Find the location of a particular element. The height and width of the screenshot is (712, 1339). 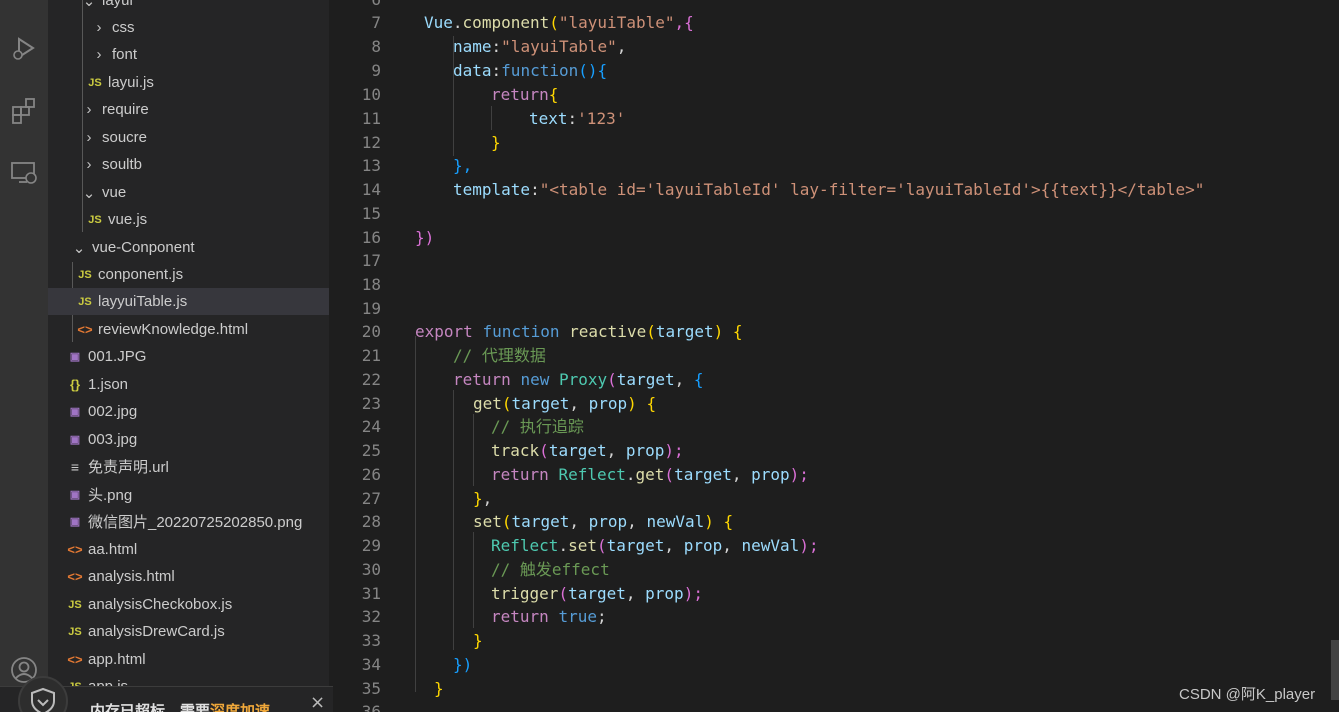

tree-file-head-png: ▣ 头.png is located at coordinates (188, 494).